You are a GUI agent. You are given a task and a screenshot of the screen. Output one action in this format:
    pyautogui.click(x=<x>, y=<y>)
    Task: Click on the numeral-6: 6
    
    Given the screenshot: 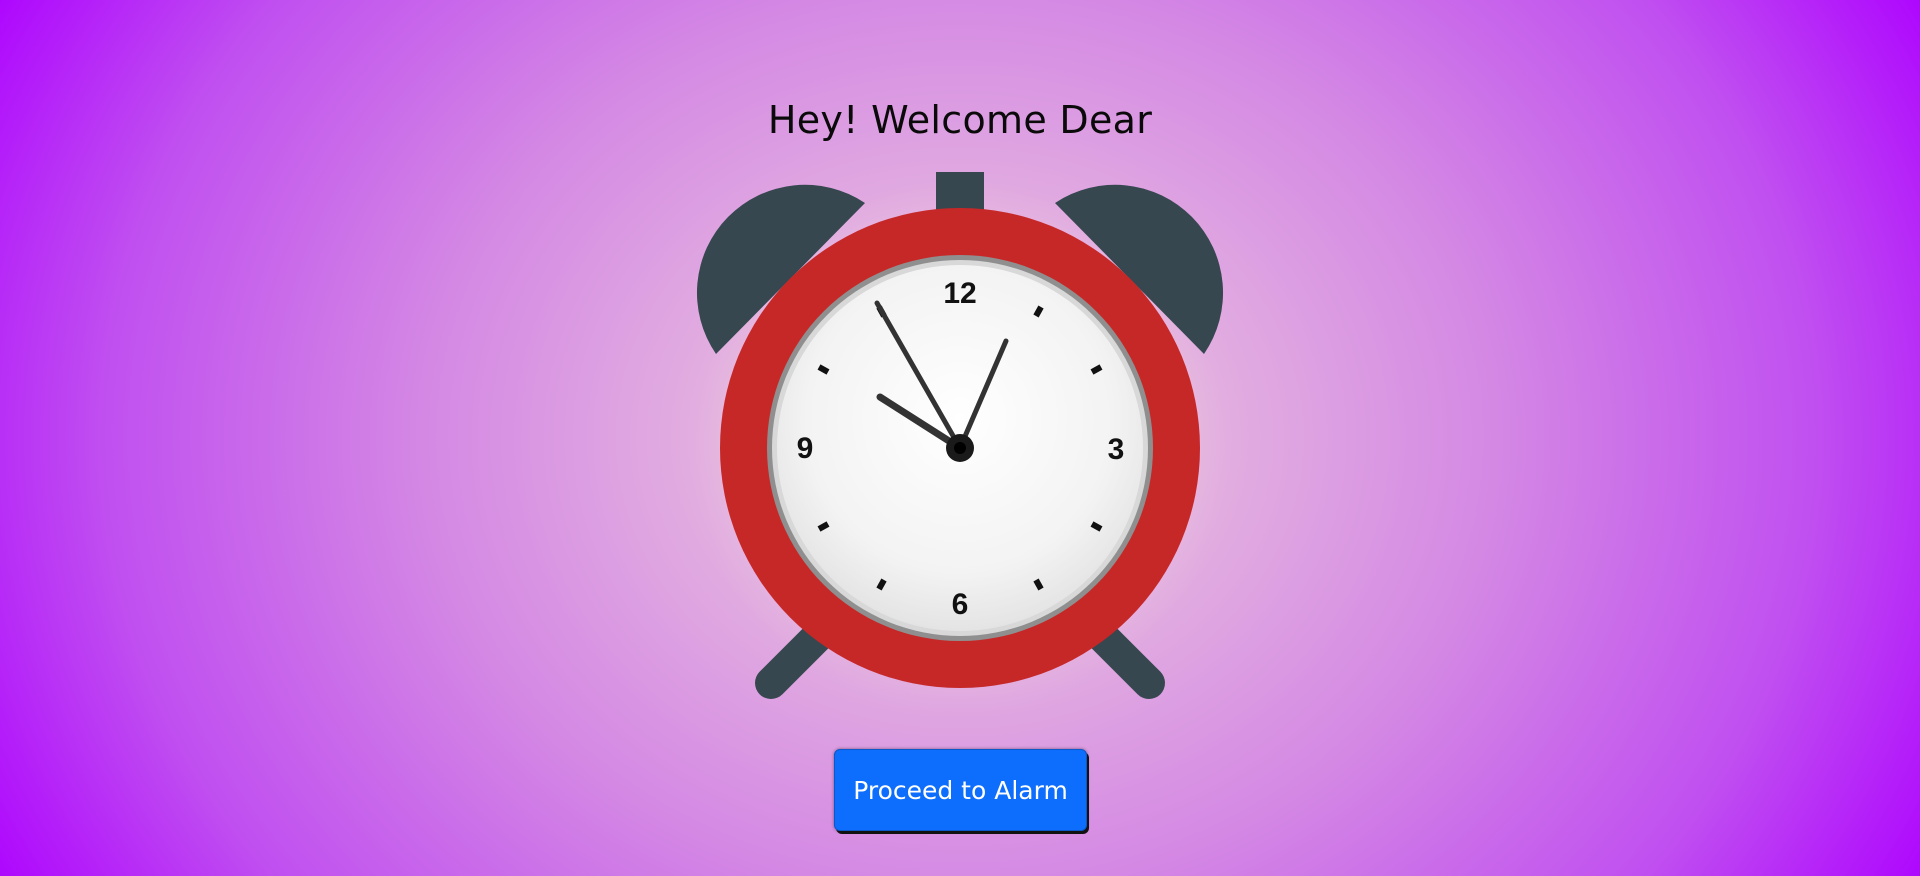 What is the action you would take?
    pyautogui.click(x=960, y=604)
    